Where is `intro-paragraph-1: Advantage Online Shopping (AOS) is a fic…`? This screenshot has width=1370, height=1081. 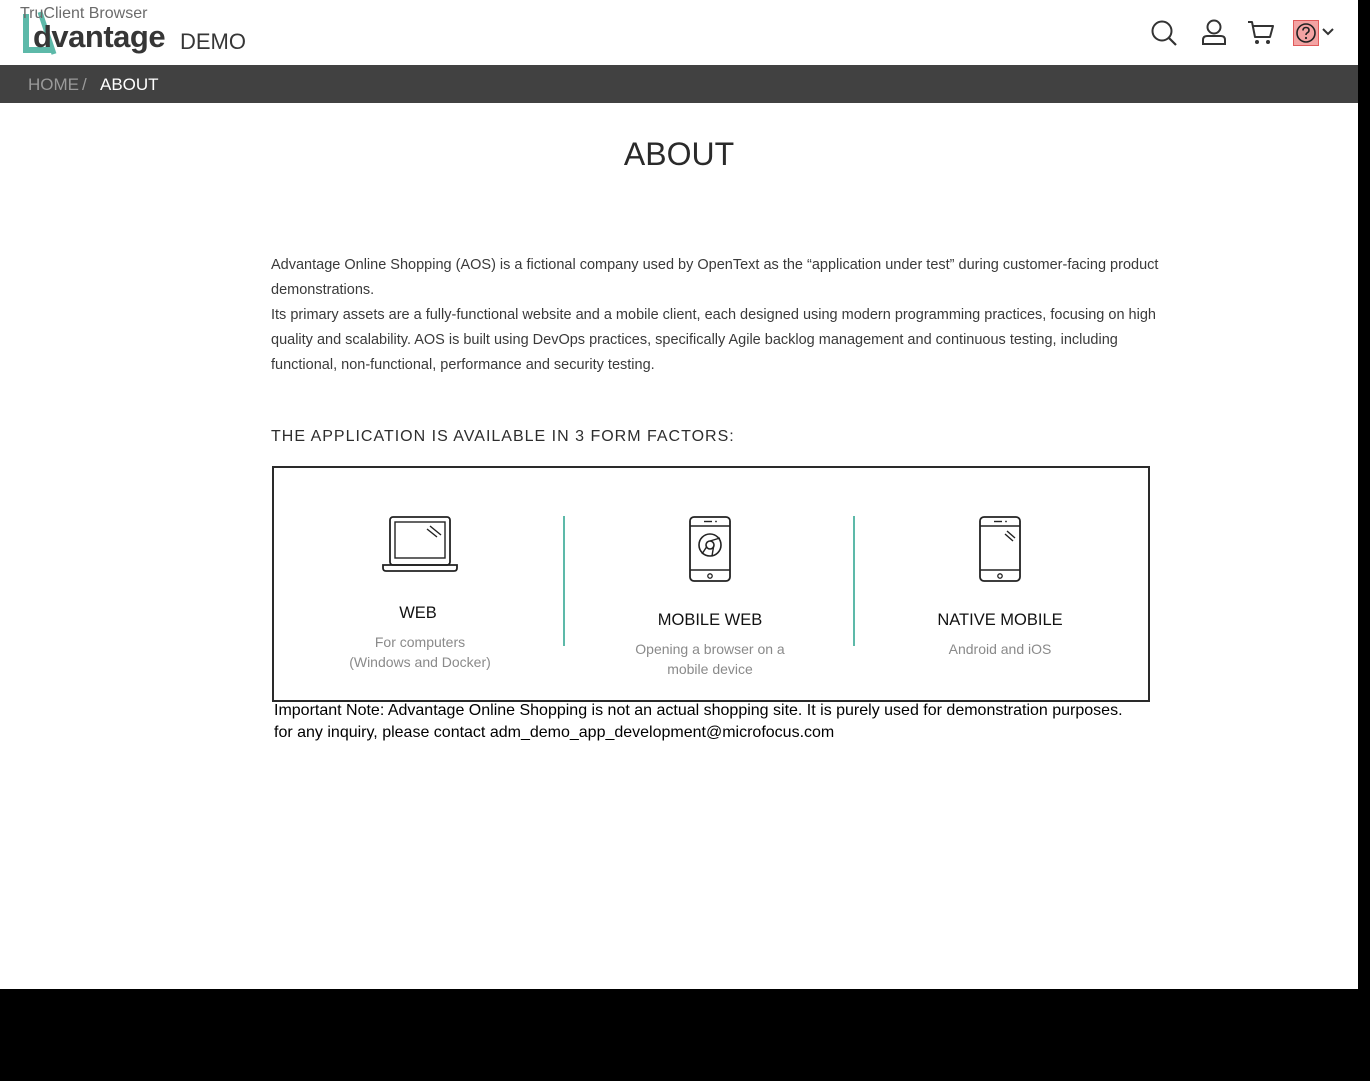
intro-paragraph-1: Advantage Online Shopping (AOS) is a fic… is located at coordinates (715, 277).